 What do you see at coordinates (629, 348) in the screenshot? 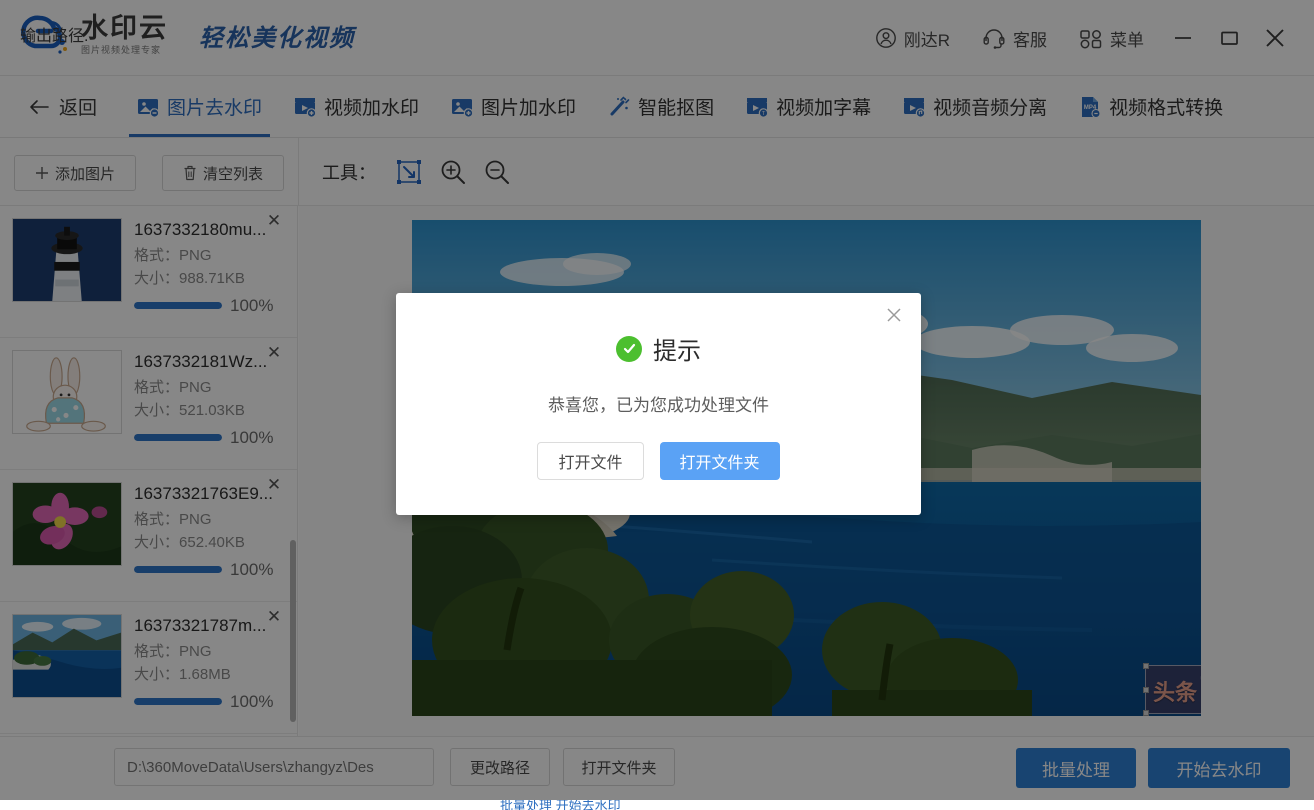
I see `success-check-icon` at bounding box center [629, 348].